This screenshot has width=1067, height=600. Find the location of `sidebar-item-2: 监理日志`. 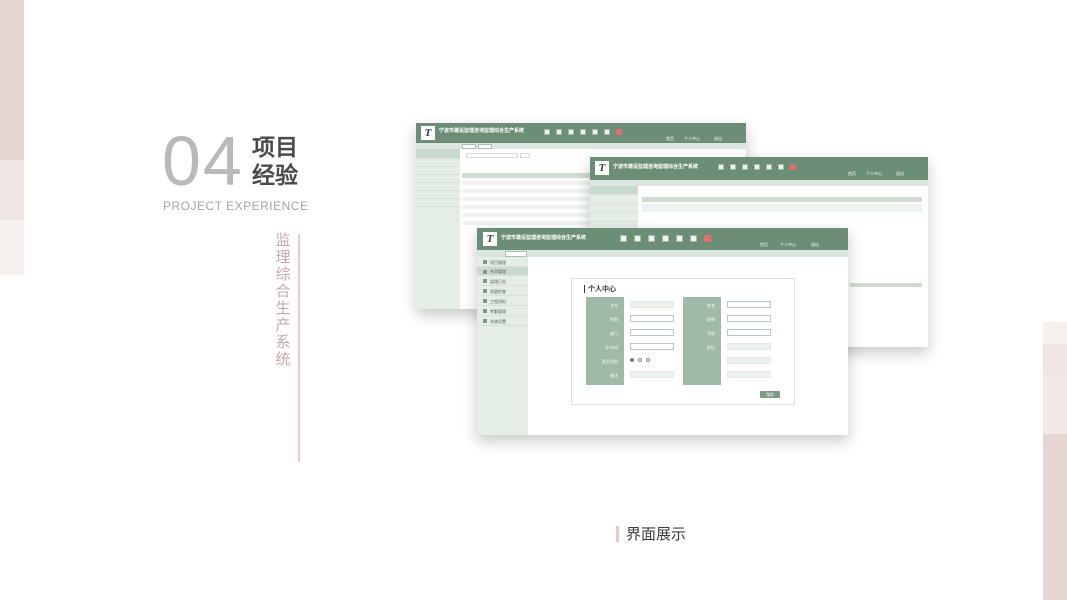

sidebar-item-2: 监理日志 is located at coordinates (502, 281).